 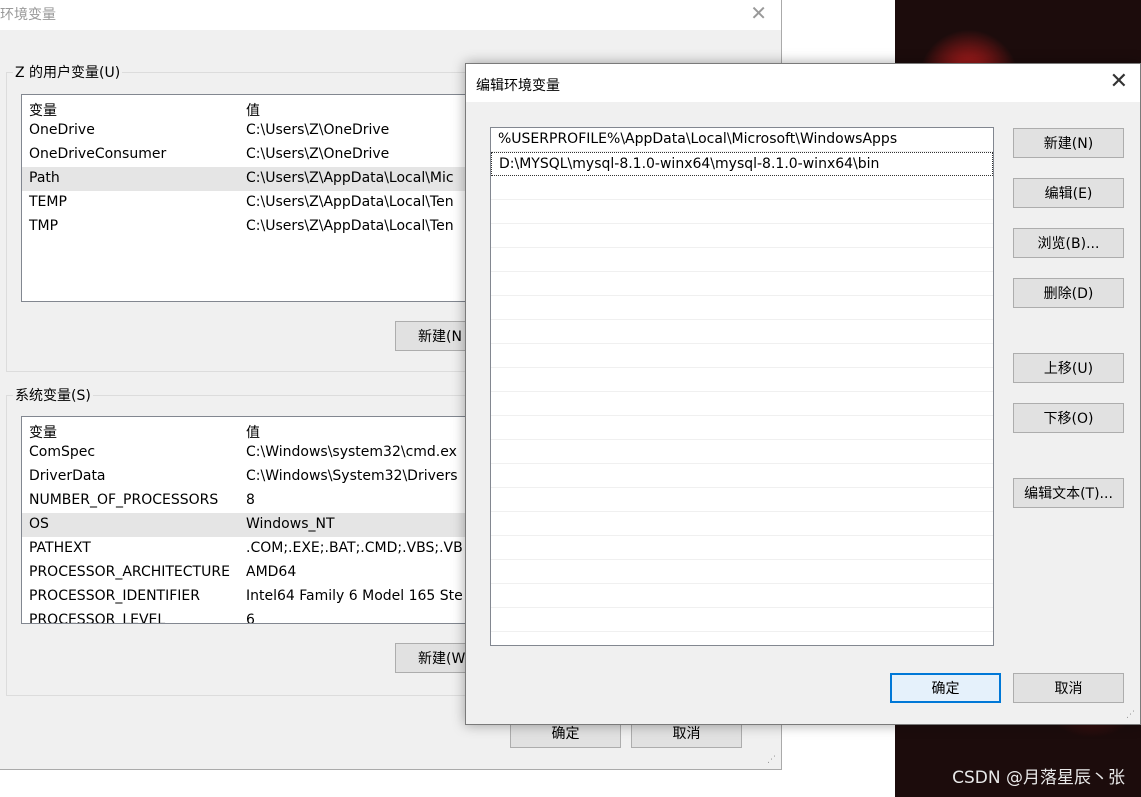 What do you see at coordinates (1068, 293) in the screenshot?
I see `delete-button: 删除(D)` at bounding box center [1068, 293].